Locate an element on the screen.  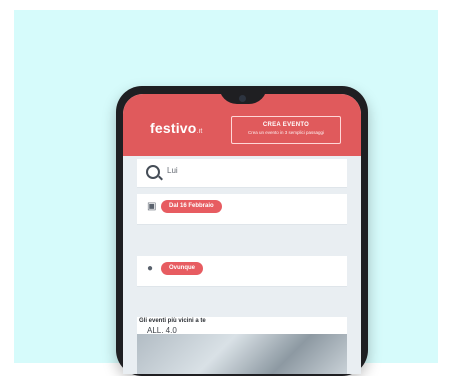
create-event-subtitle: Crea un evento in 3 semplici passaggi is located at coordinates (286, 132).